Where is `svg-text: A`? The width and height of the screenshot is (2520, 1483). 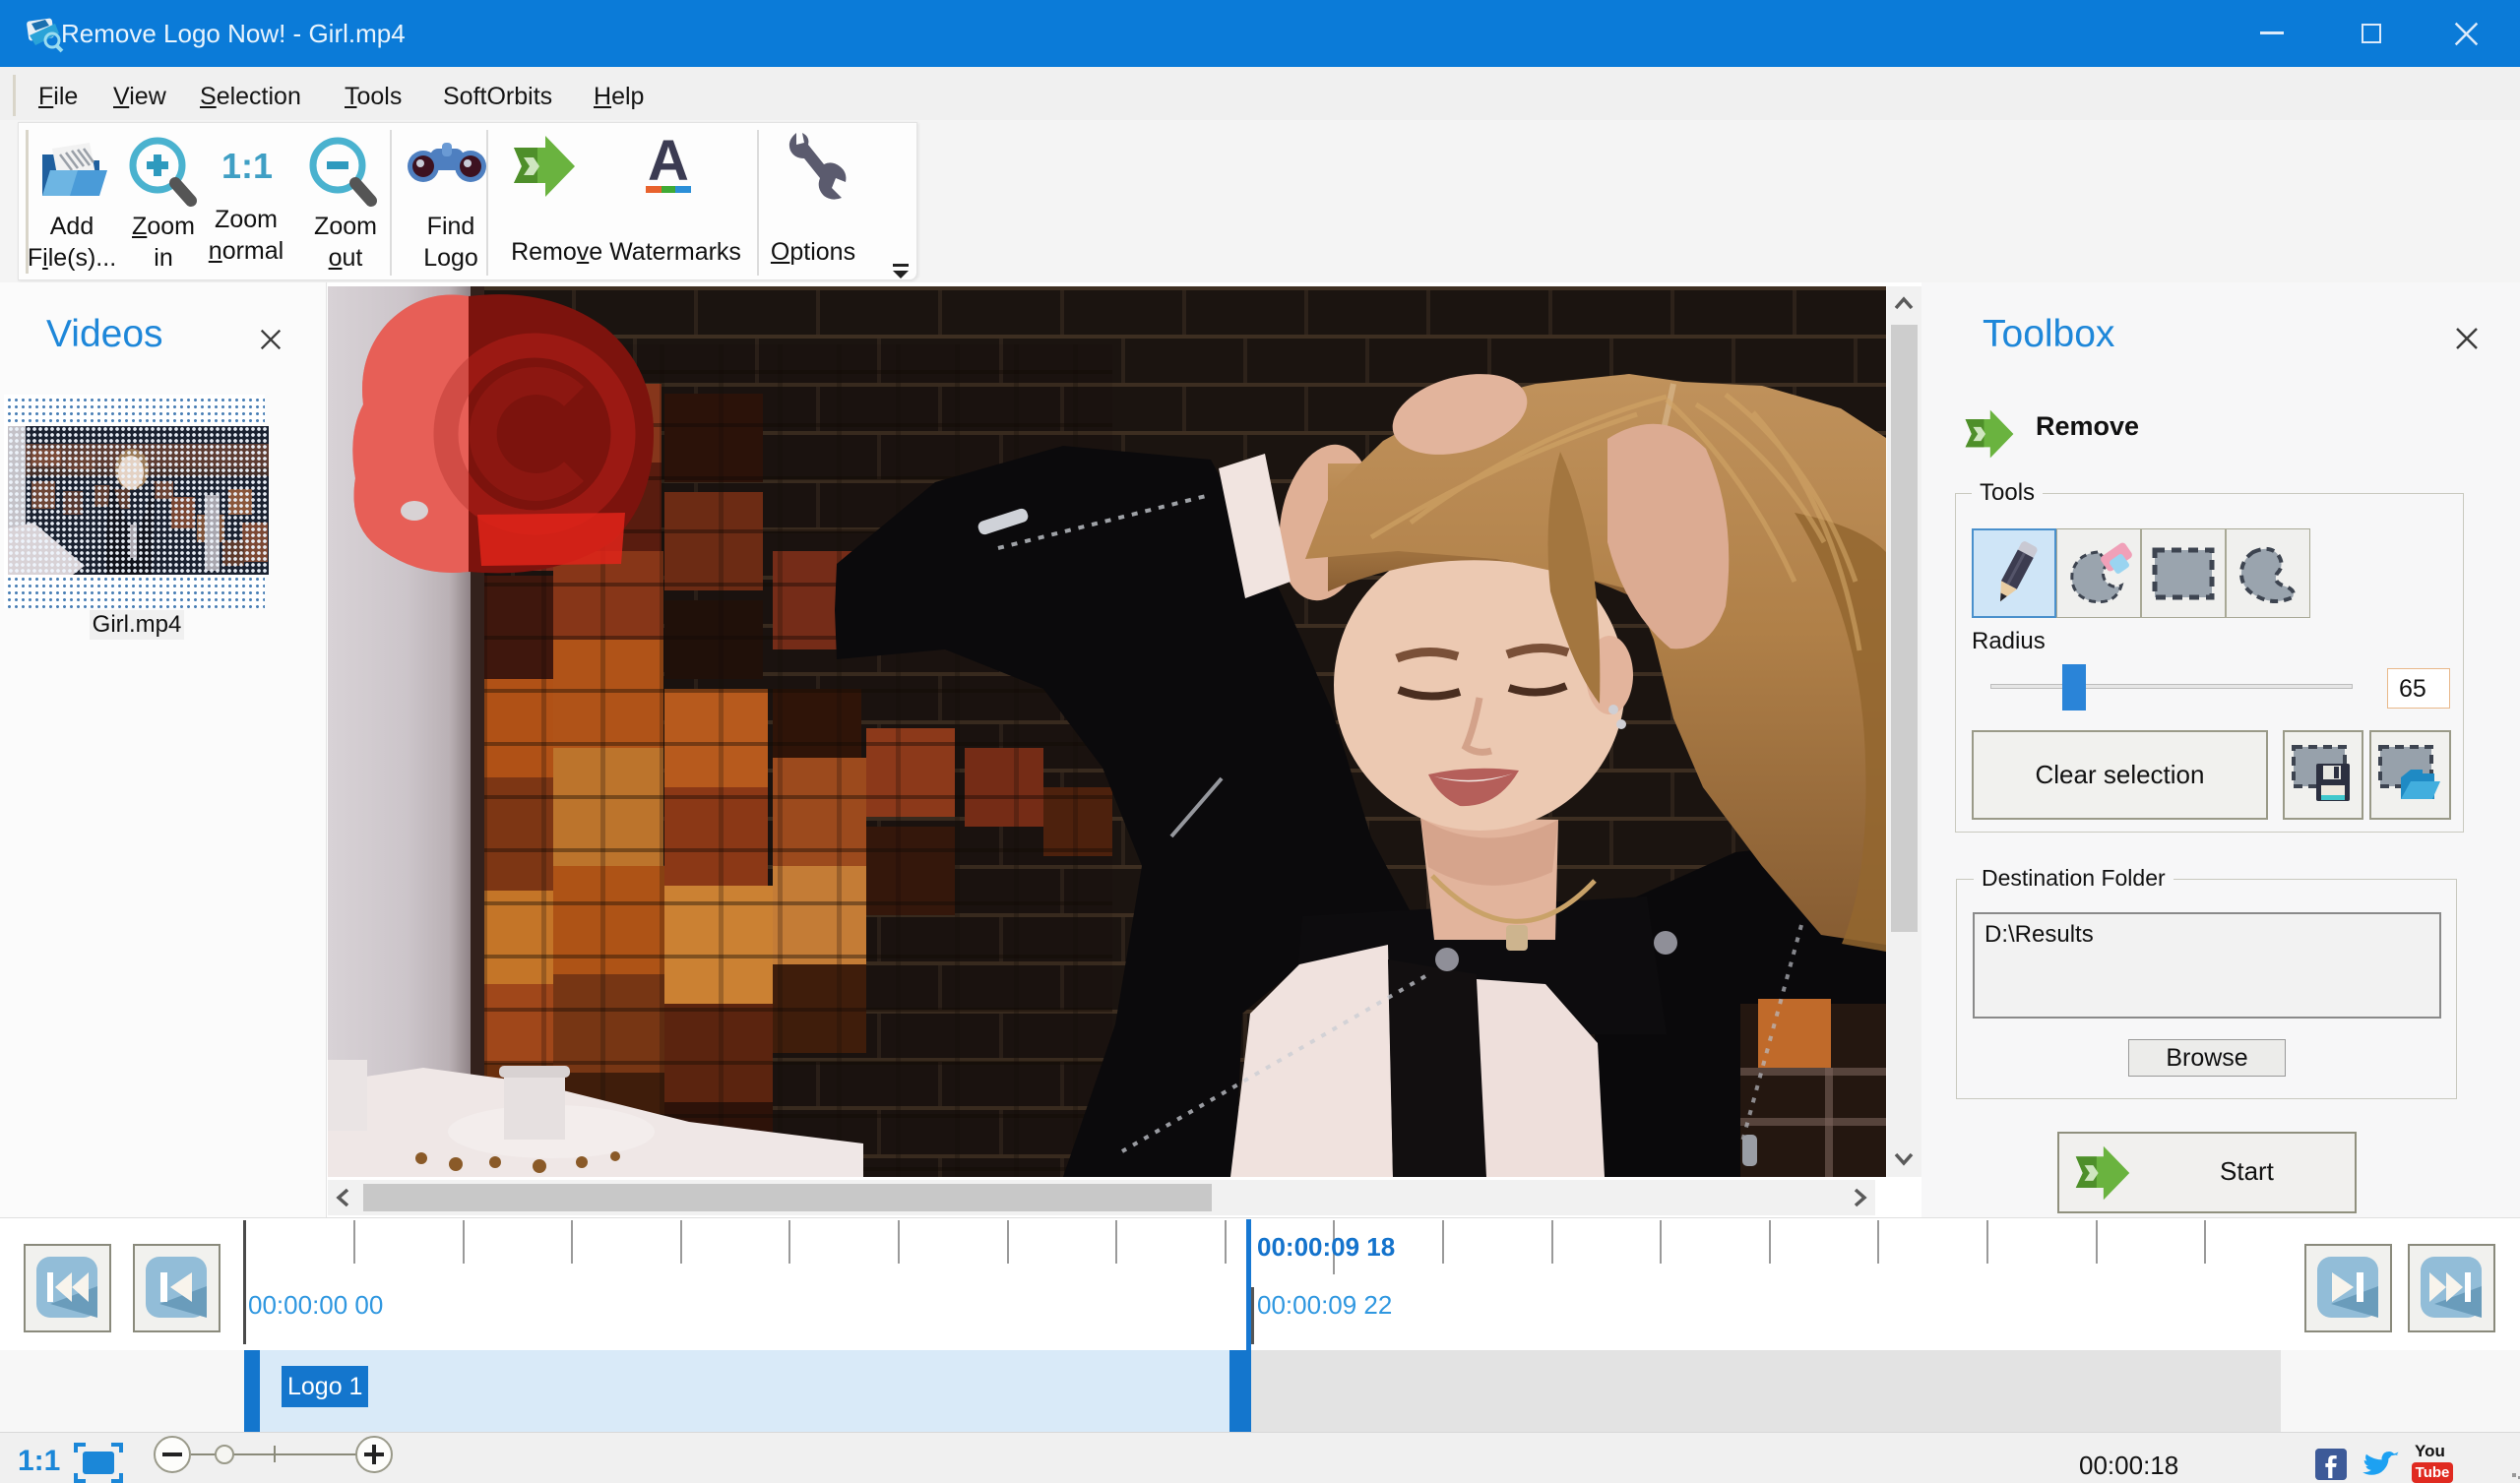
svg-text: A is located at coordinates (668, 162).